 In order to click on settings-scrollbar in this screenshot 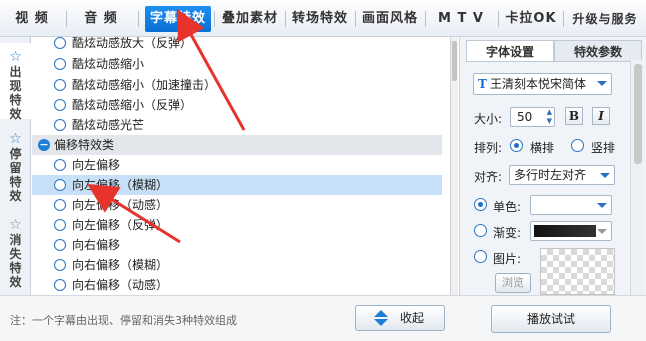, I will do `click(637, 177)`.